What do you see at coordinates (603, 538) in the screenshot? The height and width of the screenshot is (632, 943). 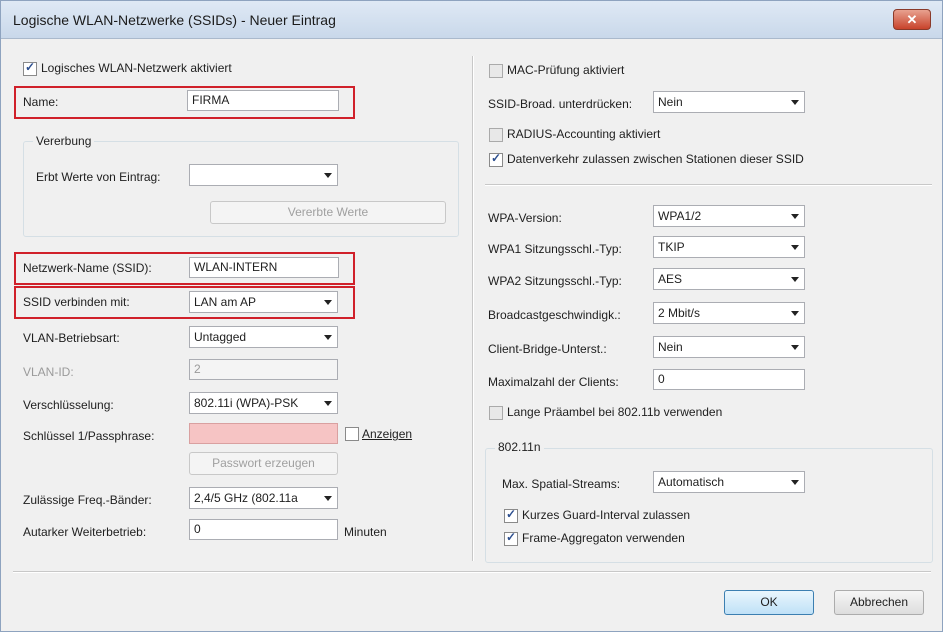 I see `frame-aggregation-label: Frame-Aggregaton verwenden` at bounding box center [603, 538].